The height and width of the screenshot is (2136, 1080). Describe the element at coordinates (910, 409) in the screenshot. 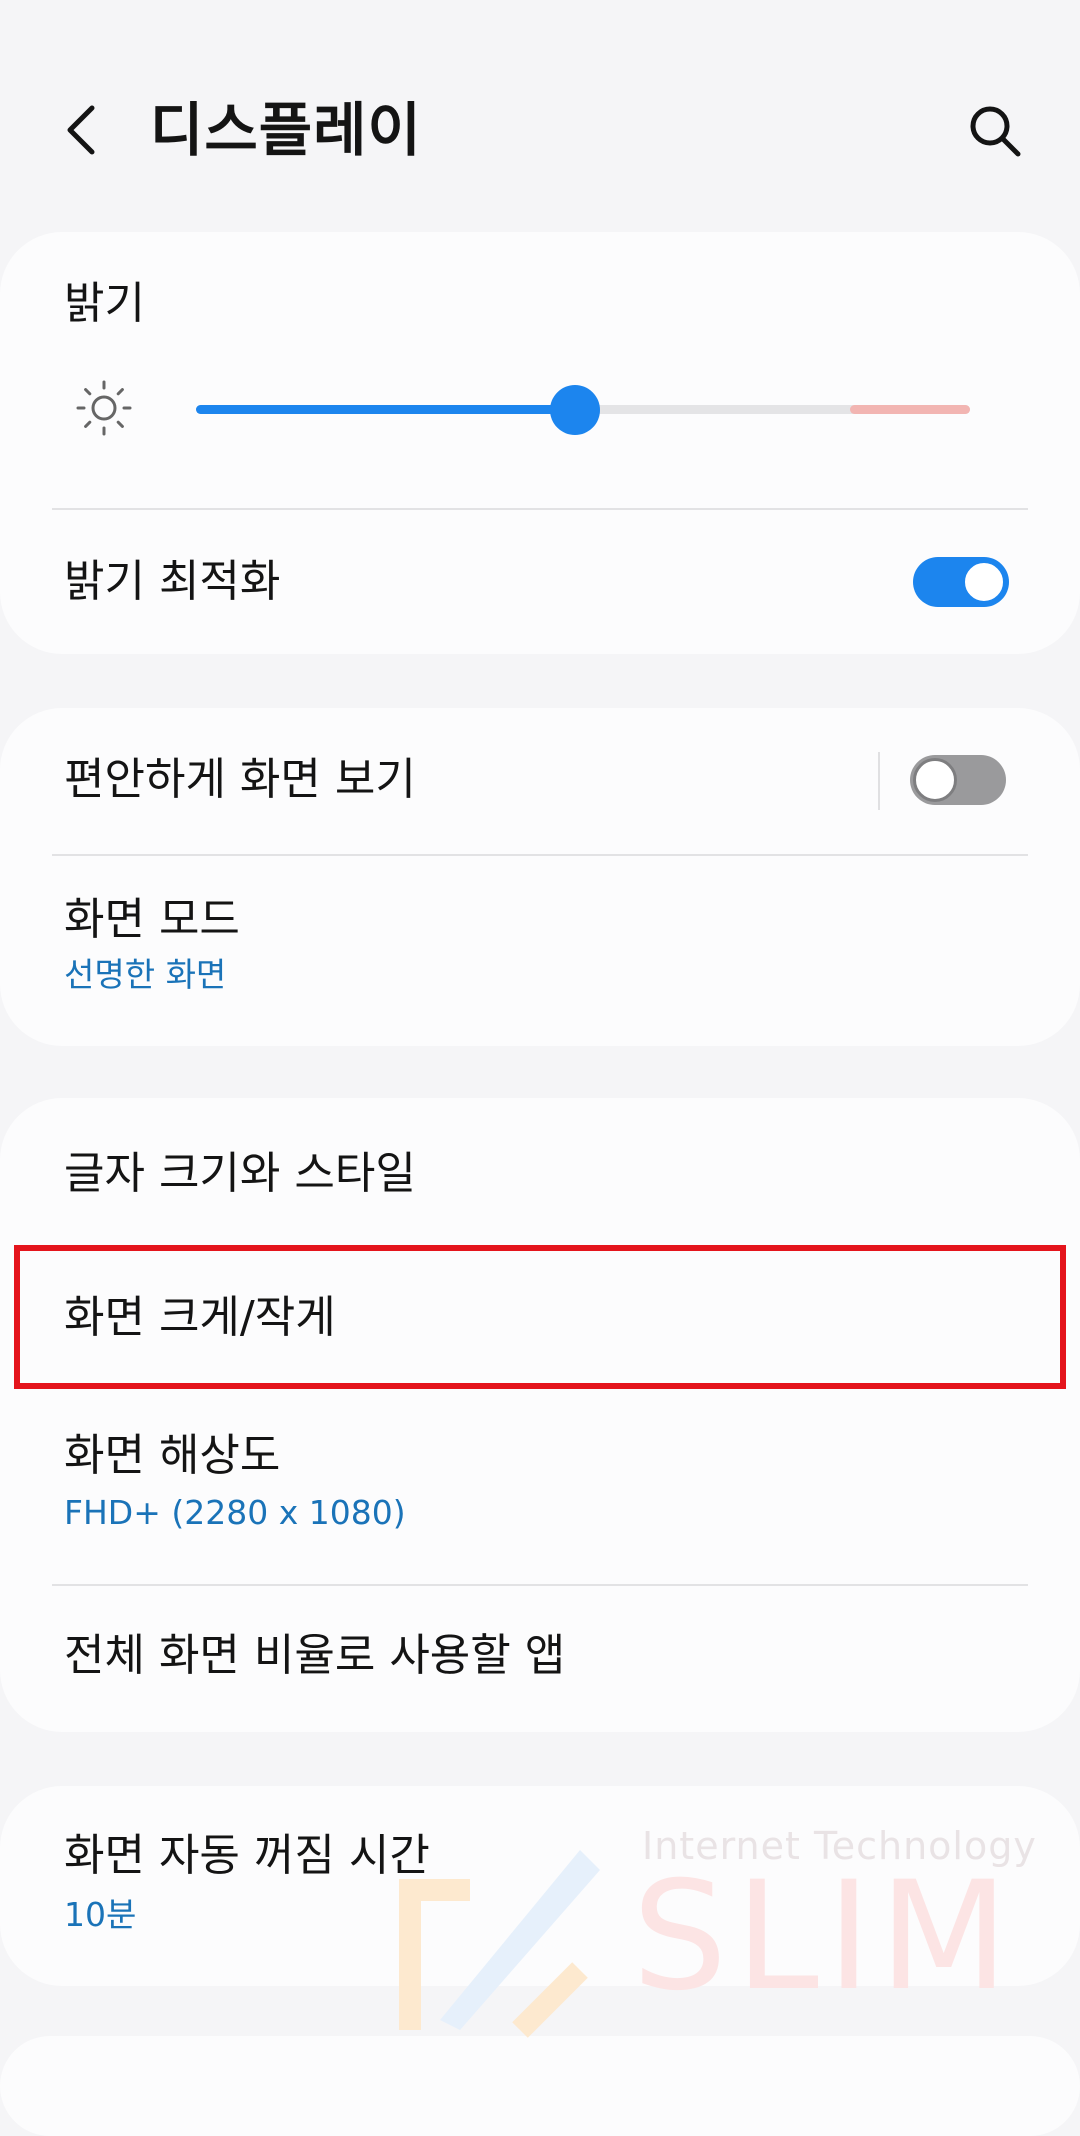

I see `slider-high-zone` at that location.